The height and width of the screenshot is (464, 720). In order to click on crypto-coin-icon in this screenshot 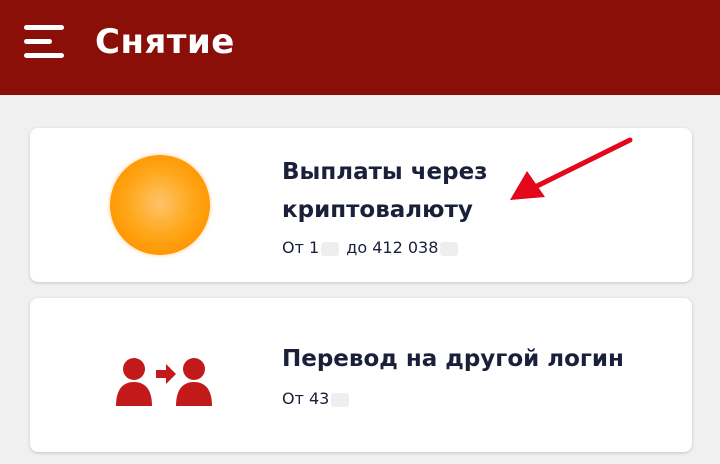, I will do `click(160, 205)`.